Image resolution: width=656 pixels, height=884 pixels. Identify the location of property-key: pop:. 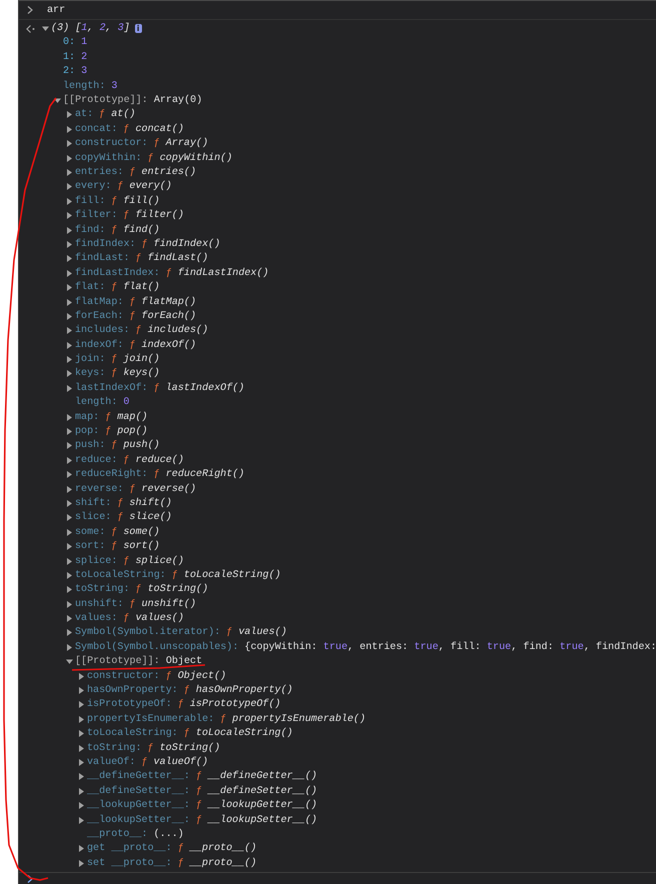
(87, 432).